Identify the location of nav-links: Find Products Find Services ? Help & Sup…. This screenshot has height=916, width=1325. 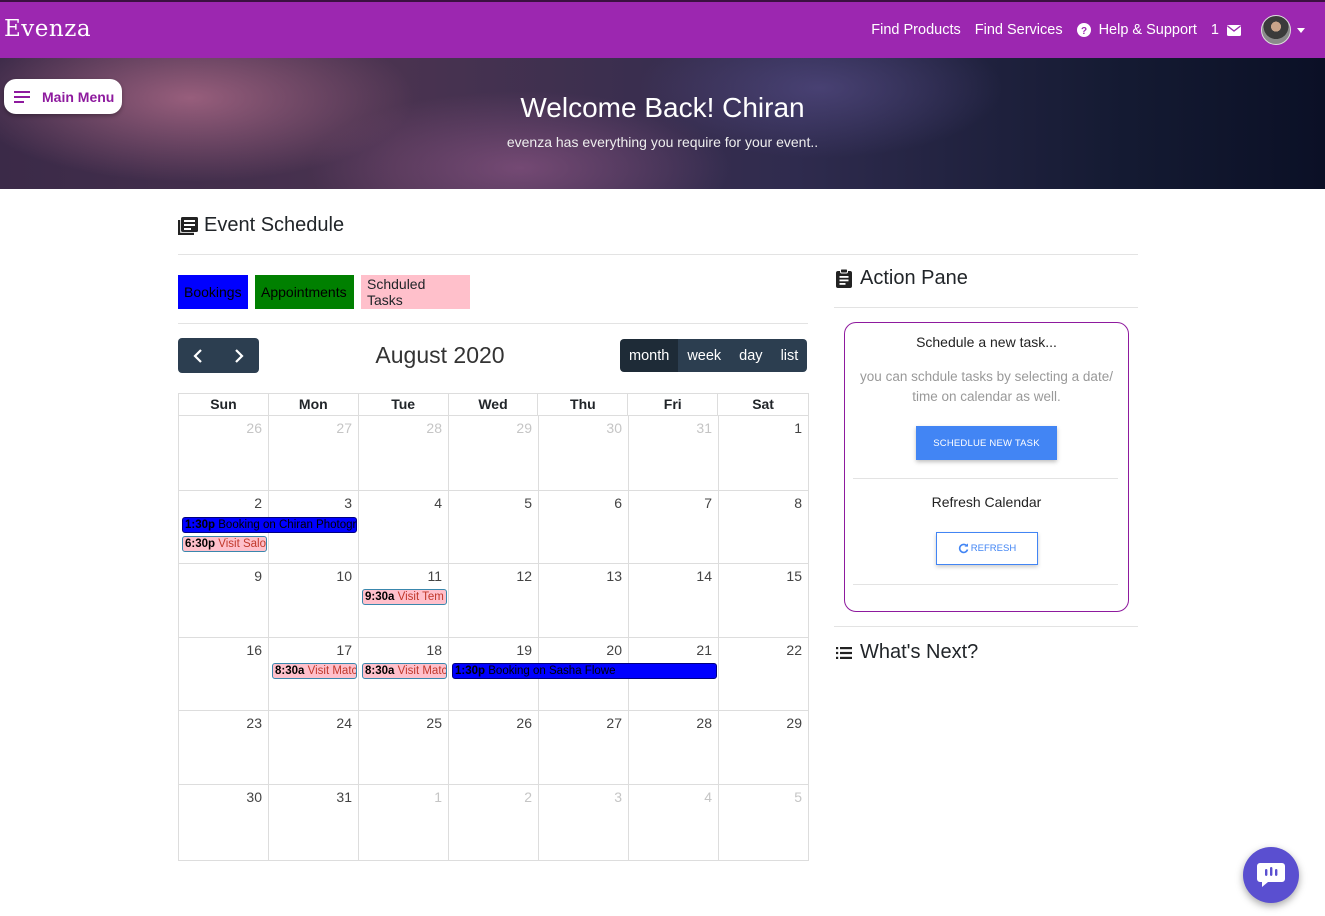
(1081, 30).